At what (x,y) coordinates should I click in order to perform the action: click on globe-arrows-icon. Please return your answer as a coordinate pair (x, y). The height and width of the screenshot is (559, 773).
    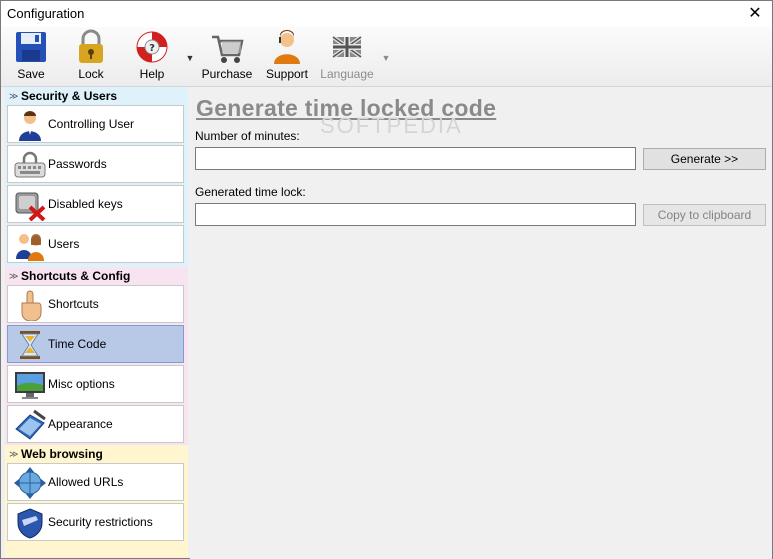
    Looking at the image, I should click on (30, 483).